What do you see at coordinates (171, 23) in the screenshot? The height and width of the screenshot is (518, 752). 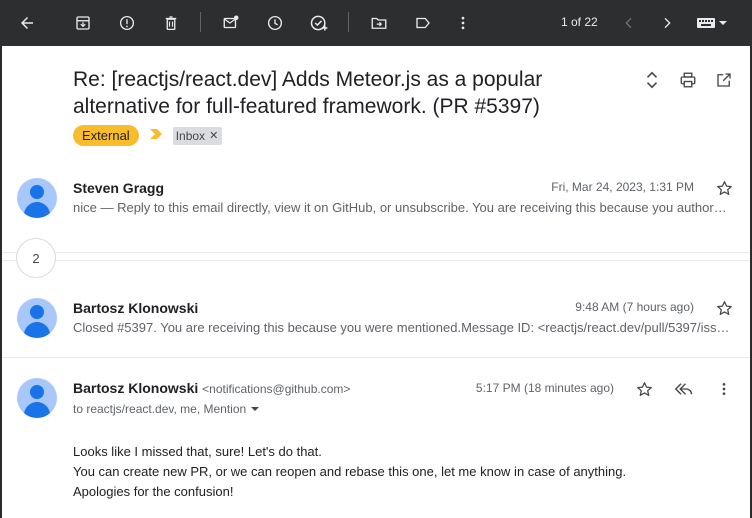 I see `delete-icon` at bounding box center [171, 23].